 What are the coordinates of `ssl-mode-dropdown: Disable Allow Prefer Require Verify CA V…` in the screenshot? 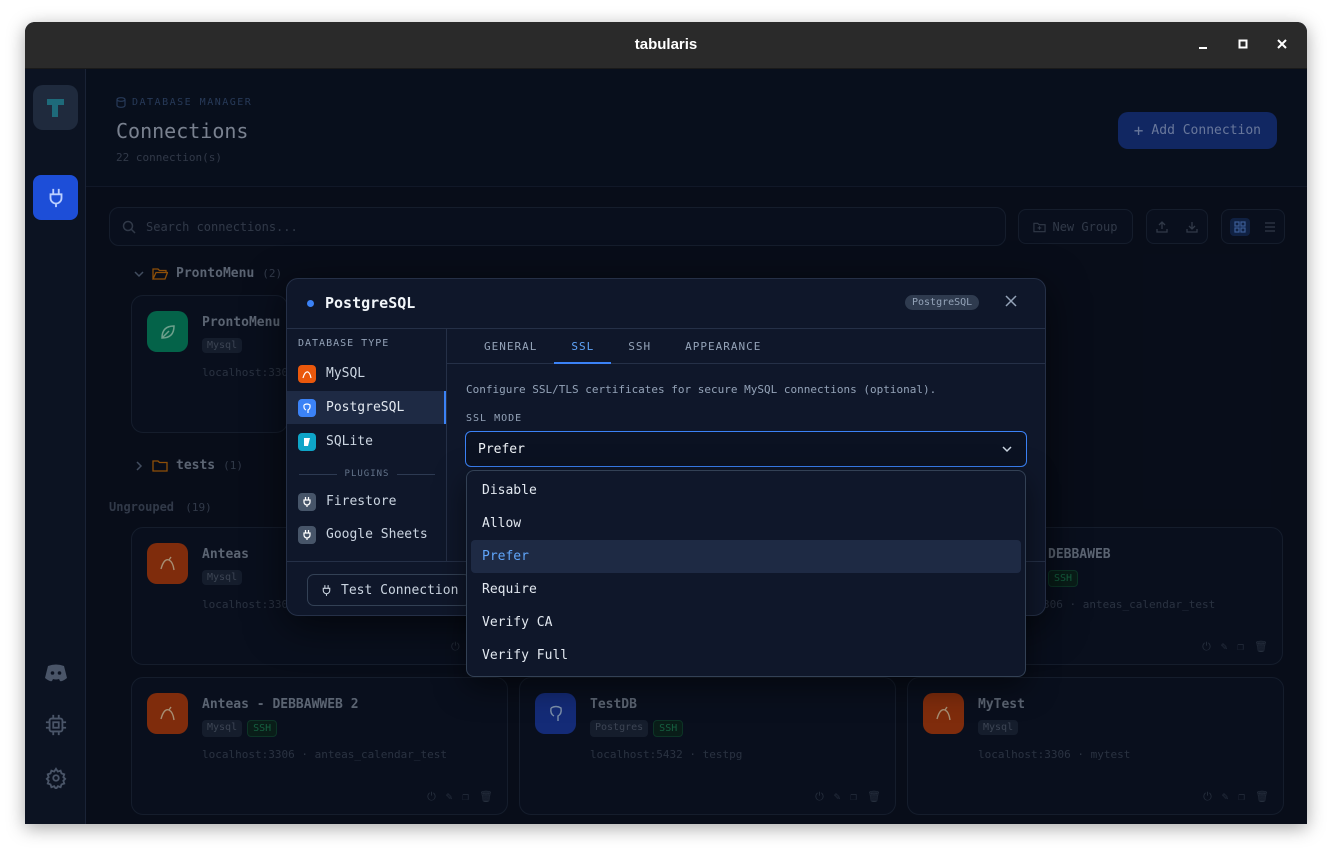 It's located at (746, 573).